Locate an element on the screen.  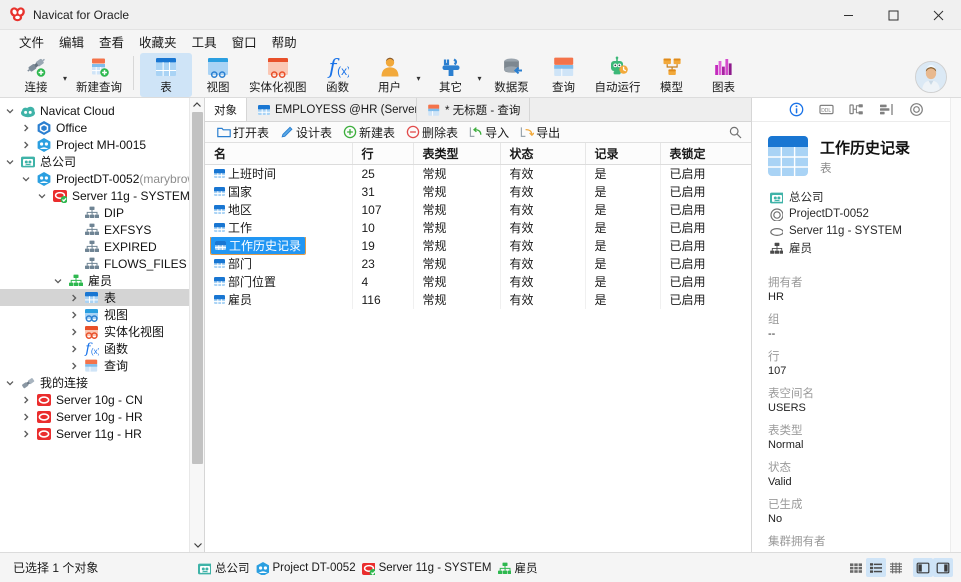
settings-icon is located at coordinates (917, 110).